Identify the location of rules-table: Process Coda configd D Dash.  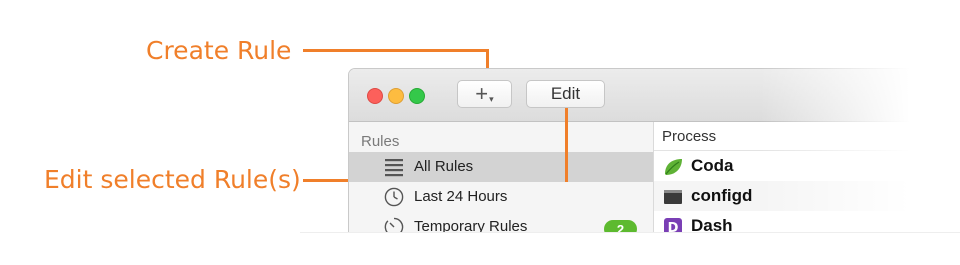
(807, 181).